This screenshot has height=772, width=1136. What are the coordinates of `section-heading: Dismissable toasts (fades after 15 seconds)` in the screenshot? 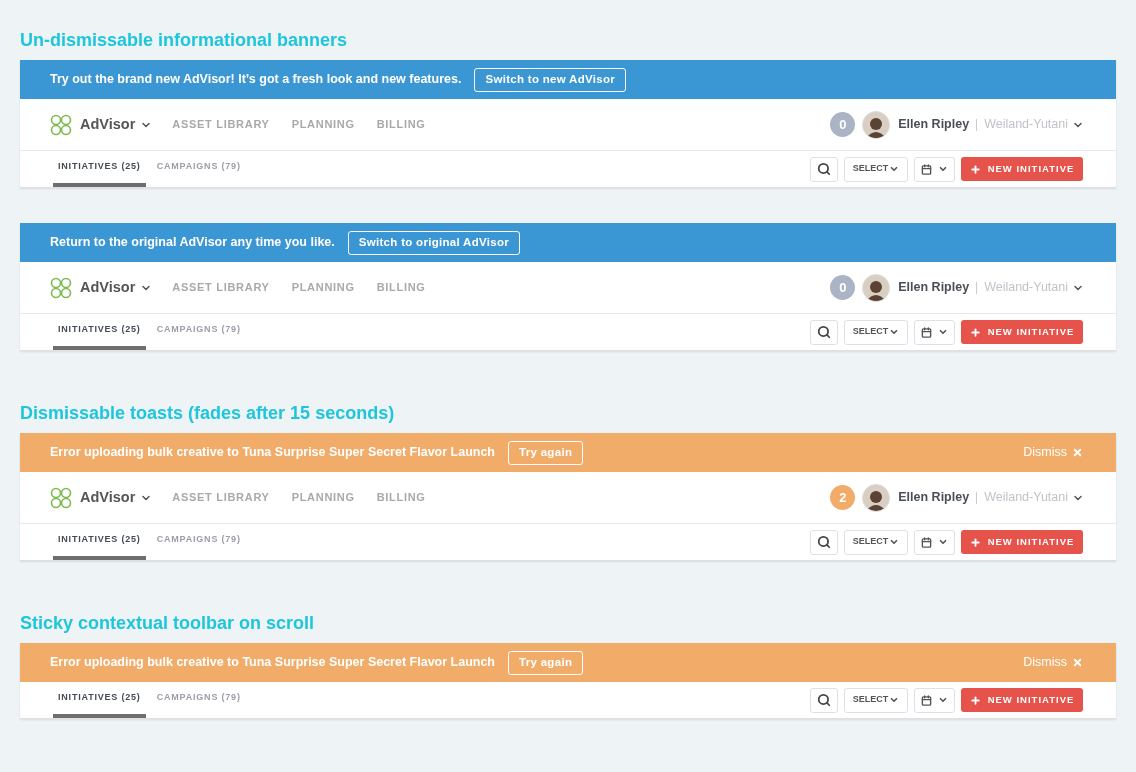 It's located at (208, 413).